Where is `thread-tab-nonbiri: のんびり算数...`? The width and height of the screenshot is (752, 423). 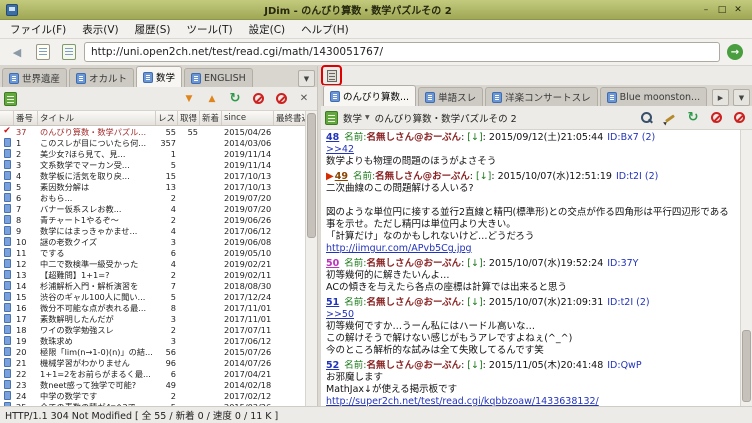 thread-tab-nonbiri: のんびり算数... is located at coordinates (370, 95).